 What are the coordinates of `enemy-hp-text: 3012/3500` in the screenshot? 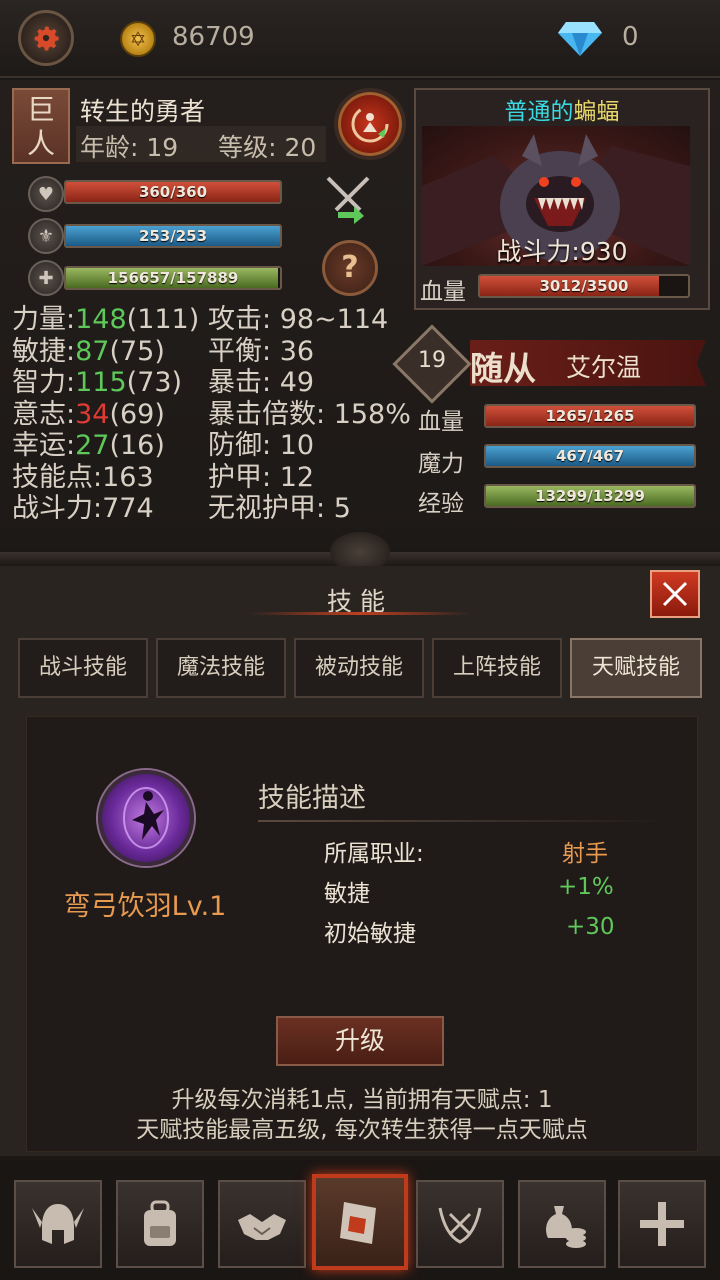 It's located at (584, 286).